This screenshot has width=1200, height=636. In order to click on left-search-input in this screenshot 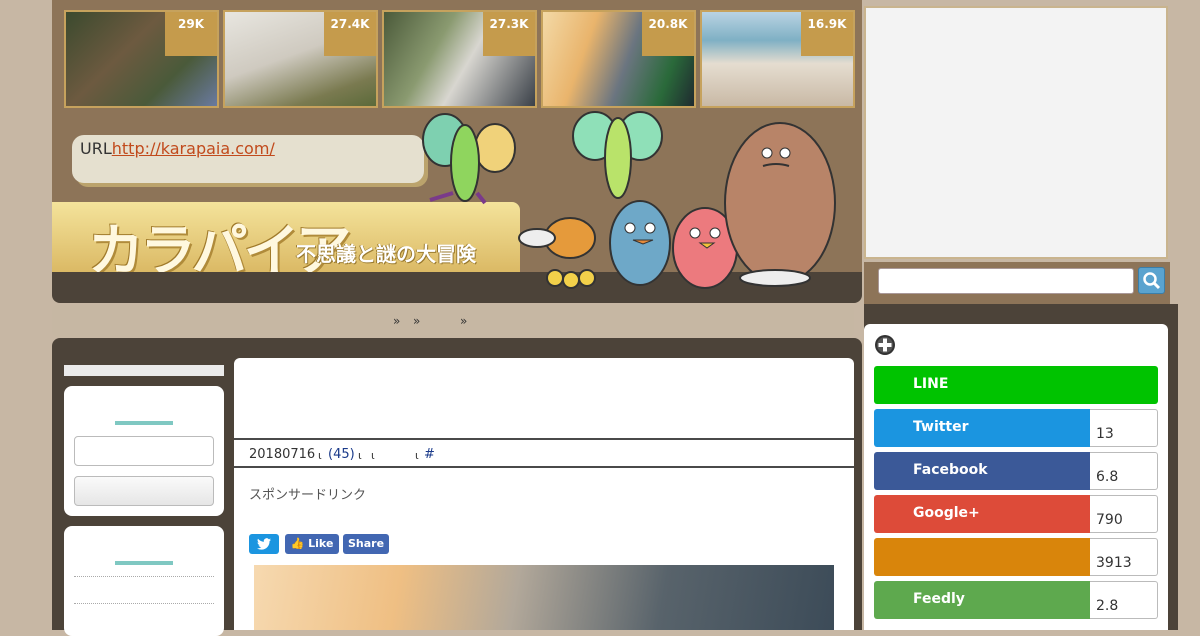, I will do `click(144, 451)`.